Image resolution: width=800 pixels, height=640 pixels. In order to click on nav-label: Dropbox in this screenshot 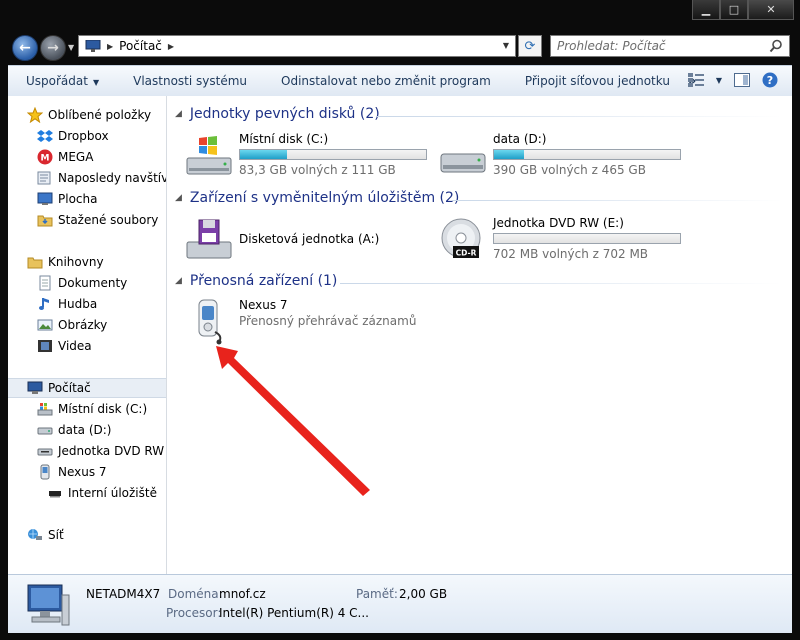, I will do `click(83, 136)`.